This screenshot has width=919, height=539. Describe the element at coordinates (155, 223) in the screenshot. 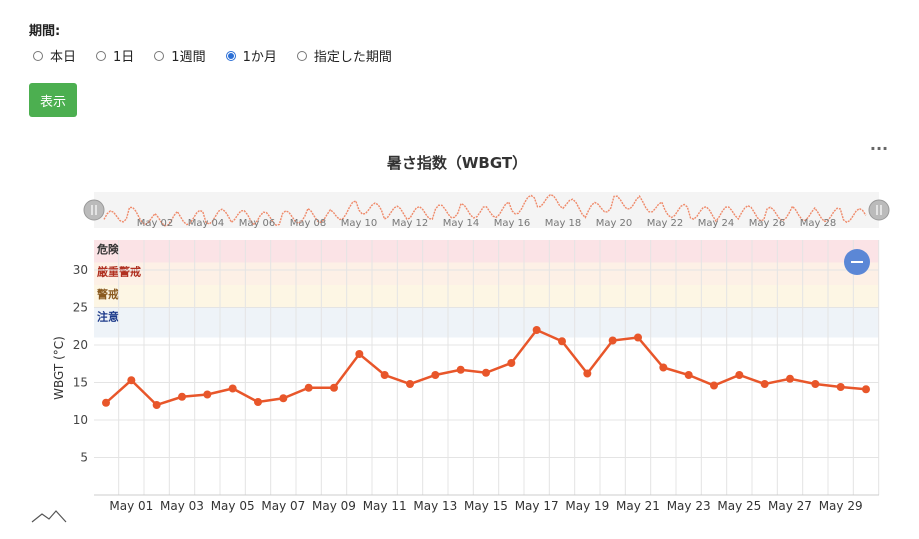

I see `navigator-tick-label: May 02` at that location.